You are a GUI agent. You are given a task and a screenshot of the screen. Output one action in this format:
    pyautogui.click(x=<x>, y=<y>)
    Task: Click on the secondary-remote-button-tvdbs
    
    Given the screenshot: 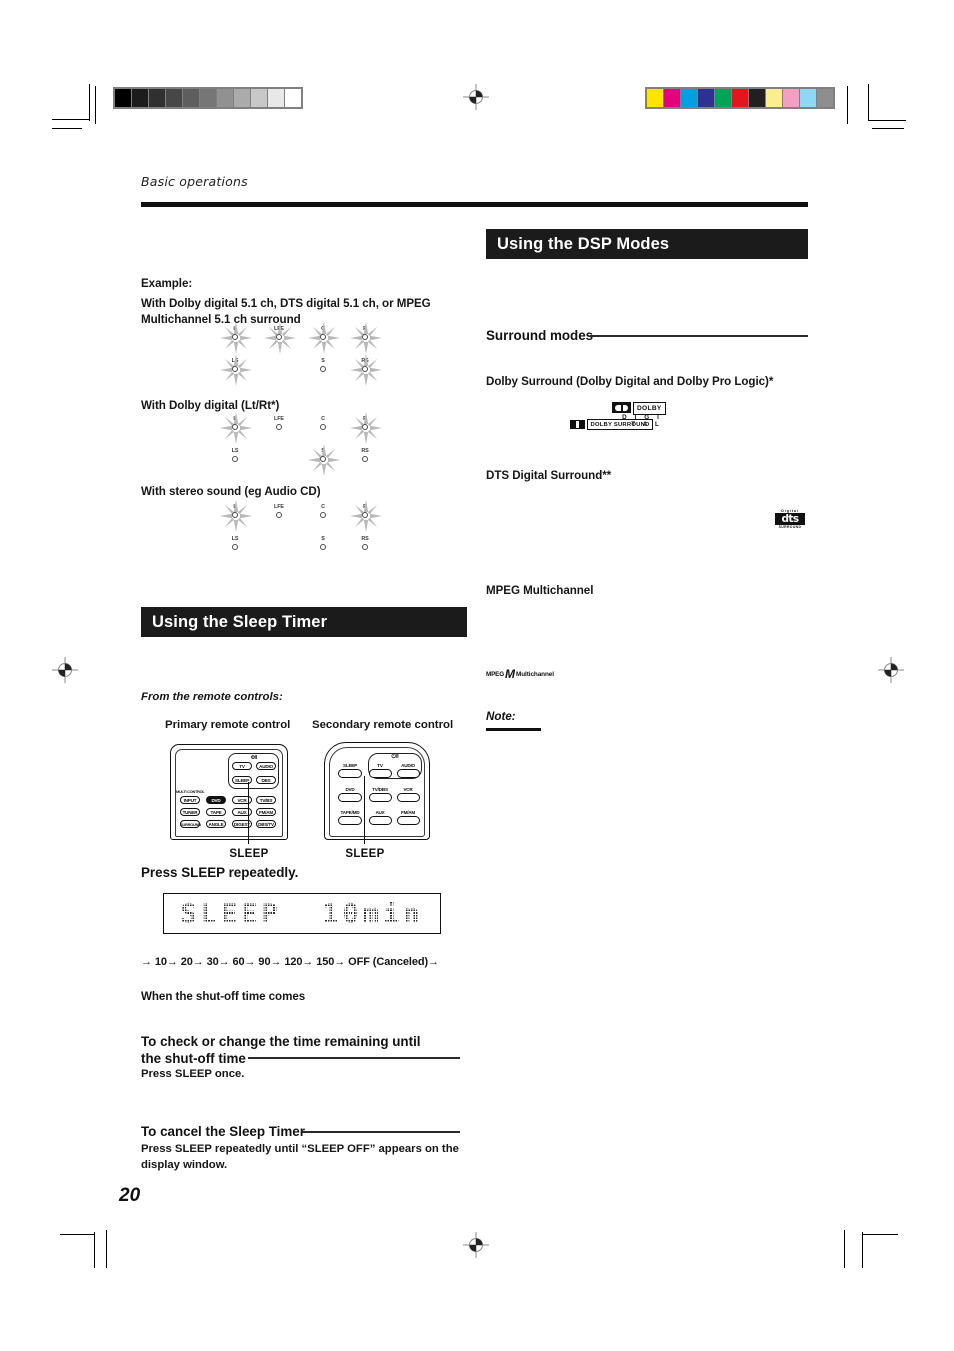 What is the action you would take?
    pyautogui.click(x=380, y=797)
    